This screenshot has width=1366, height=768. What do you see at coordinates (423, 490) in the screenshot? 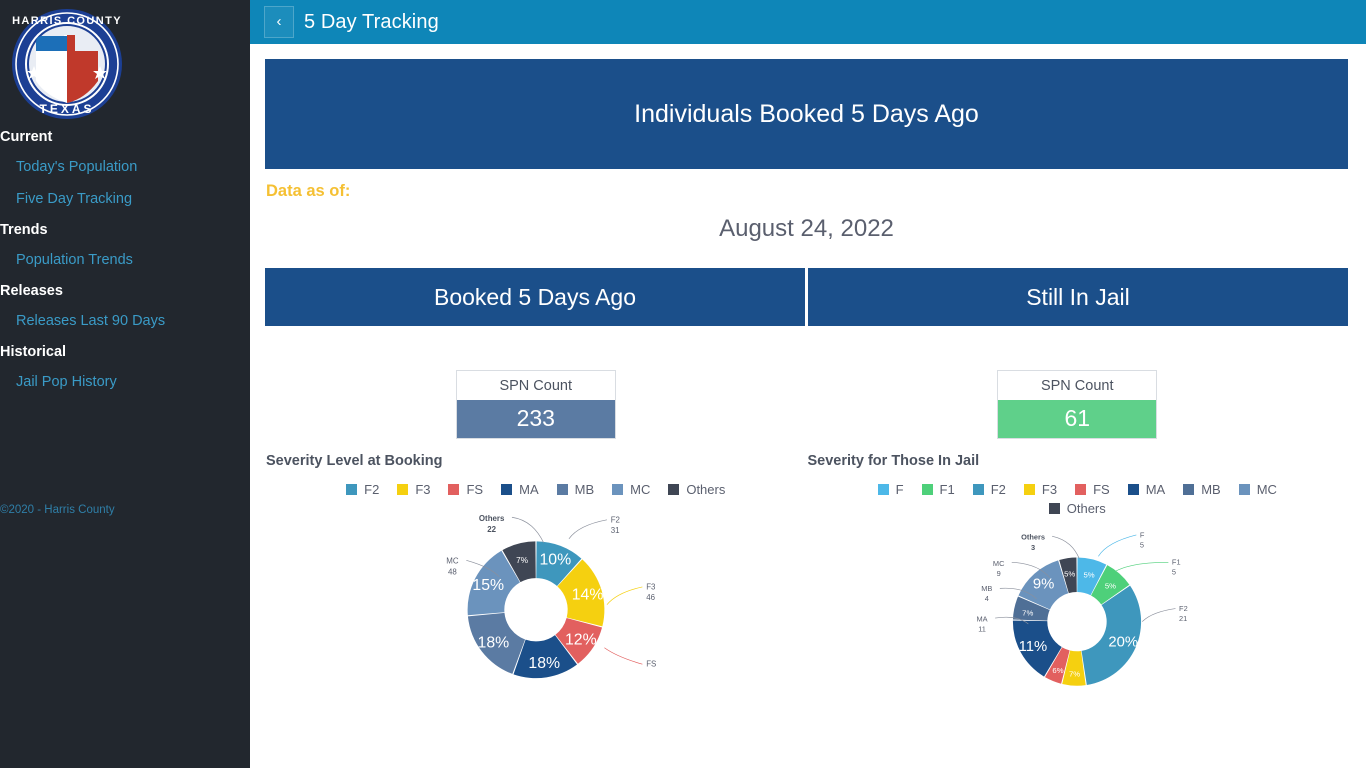
I see `legend-label: F3` at bounding box center [423, 490].